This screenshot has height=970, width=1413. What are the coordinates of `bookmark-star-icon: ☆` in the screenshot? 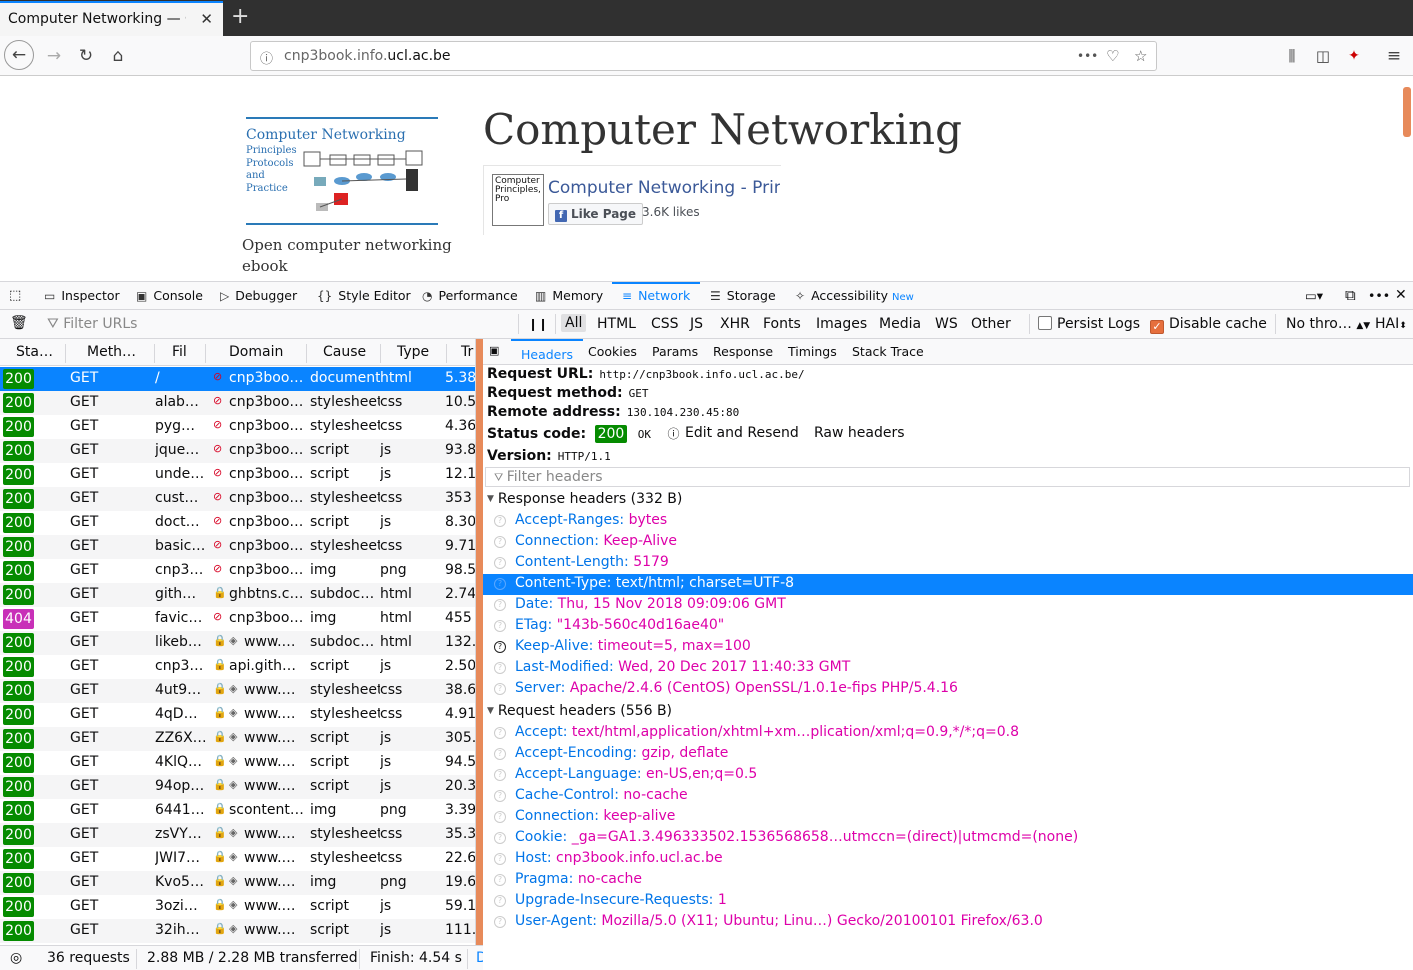 It's located at (1140, 56).